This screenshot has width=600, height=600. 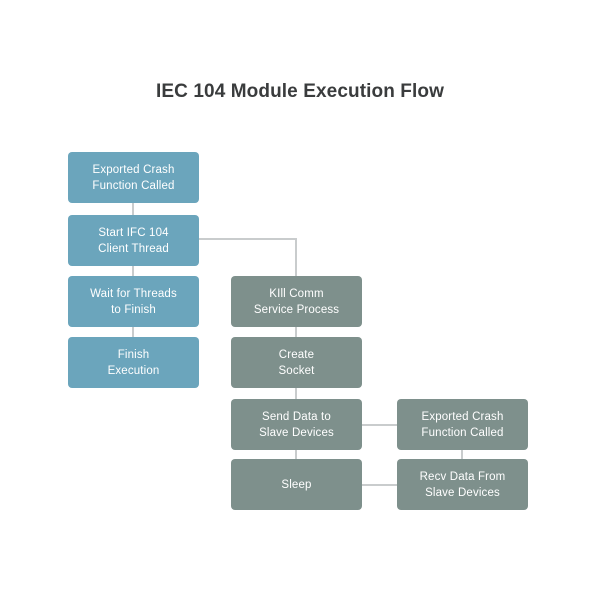 What do you see at coordinates (133, 240) in the screenshot?
I see `node-start-ifc-104-client-thread: Start IFC 104 Client Thread` at bounding box center [133, 240].